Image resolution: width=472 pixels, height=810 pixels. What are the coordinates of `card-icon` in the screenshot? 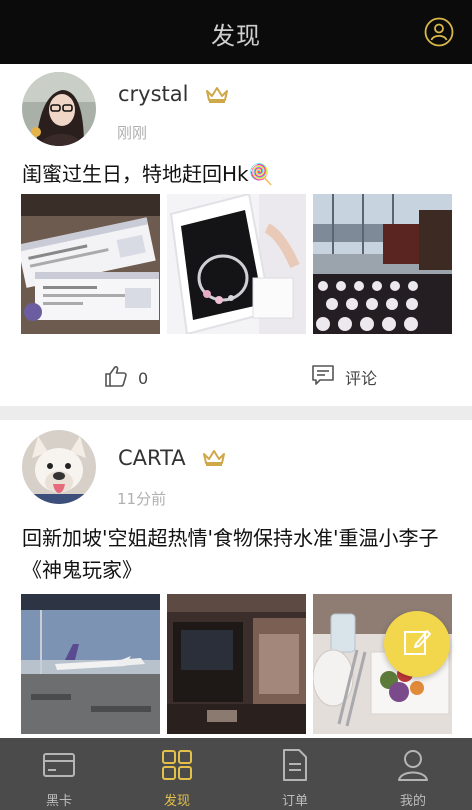 It's located at (59, 765).